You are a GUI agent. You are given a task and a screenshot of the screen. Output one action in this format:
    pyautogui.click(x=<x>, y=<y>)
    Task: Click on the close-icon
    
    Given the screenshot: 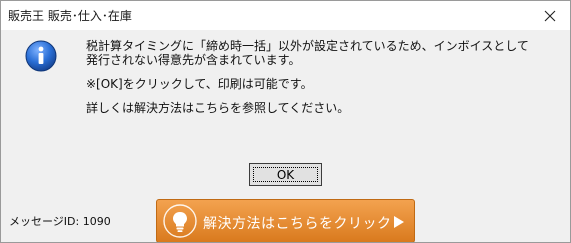 What is the action you would take?
    pyautogui.click(x=550, y=15)
    